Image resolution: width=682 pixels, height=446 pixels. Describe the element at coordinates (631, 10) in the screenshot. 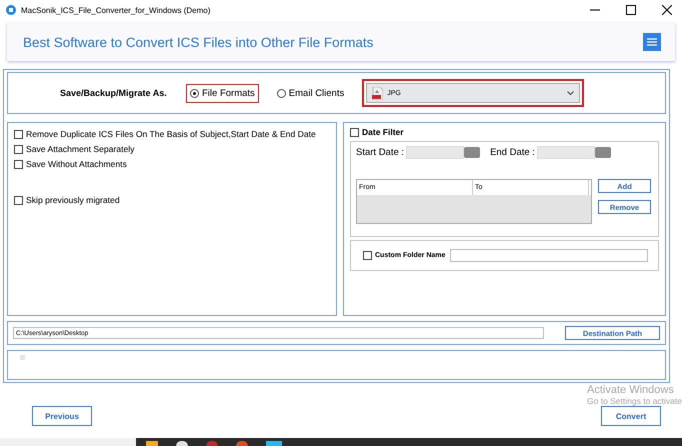

I see `maximize-icon` at that location.